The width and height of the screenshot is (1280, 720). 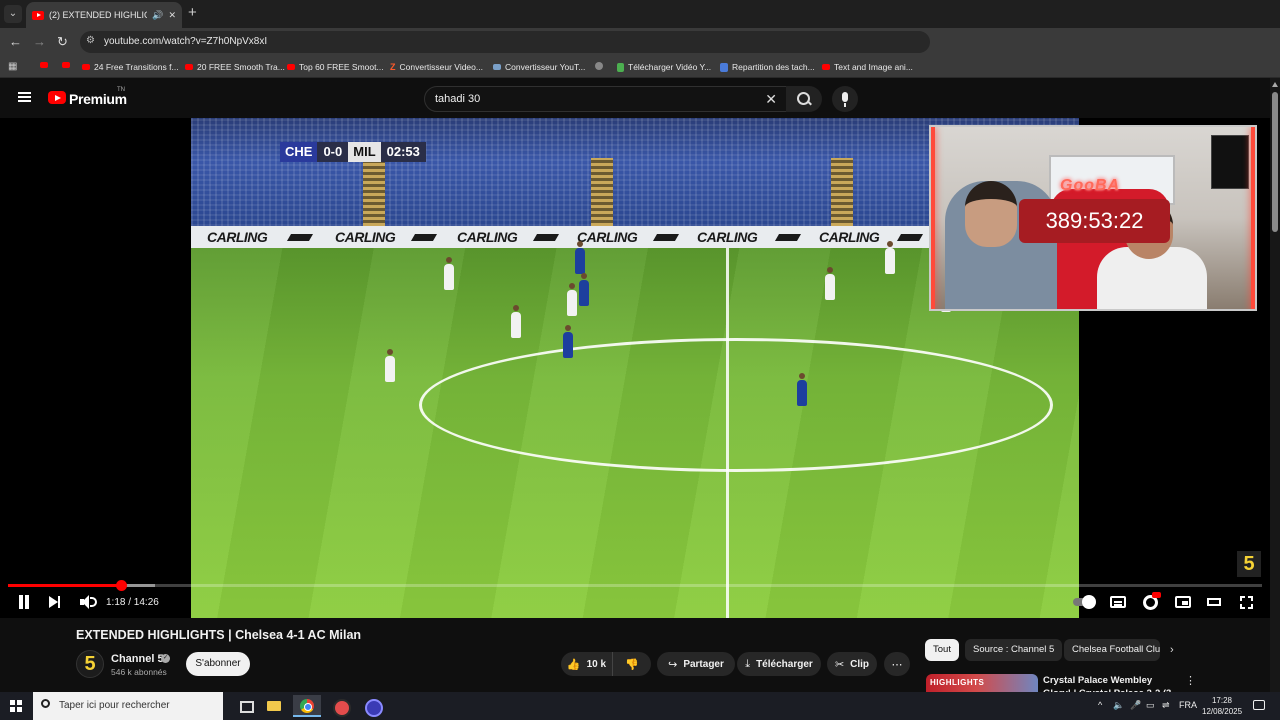 What do you see at coordinates (24, 97) in the screenshot?
I see `menu-hamburger-icon` at bounding box center [24, 97].